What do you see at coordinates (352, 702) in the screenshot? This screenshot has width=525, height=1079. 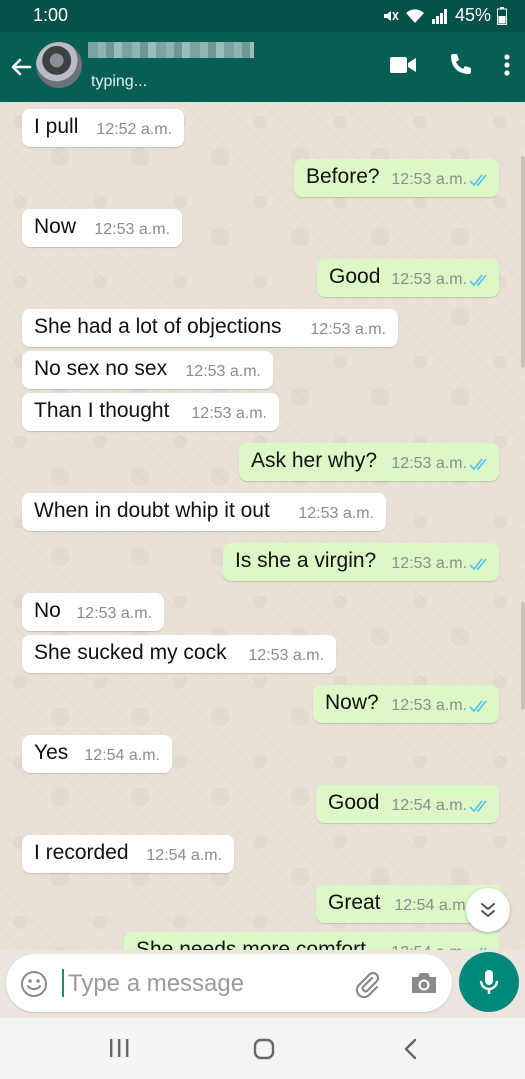 I see `message-text: Now?` at bounding box center [352, 702].